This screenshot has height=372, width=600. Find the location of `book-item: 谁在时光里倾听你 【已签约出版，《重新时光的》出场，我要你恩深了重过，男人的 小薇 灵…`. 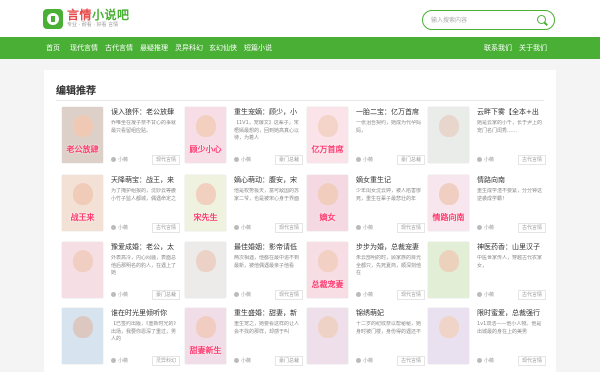

book-item: 谁在时光里倾听你 【已签约出版，《重新时光的》出场，我要你恩深了重过，男人的 小薇 灵… is located at coordinates (123, 340).